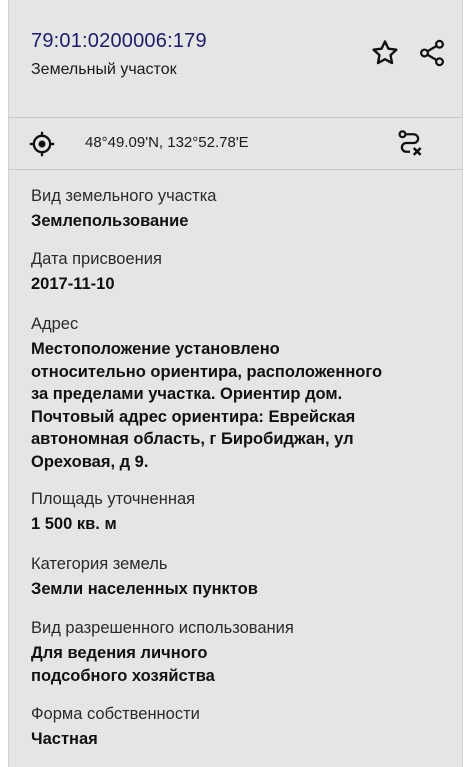 Image resolution: width=468 pixels, height=767 pixels. I want to click on field-value: Земли населенных пунктов, so click(144, 589).